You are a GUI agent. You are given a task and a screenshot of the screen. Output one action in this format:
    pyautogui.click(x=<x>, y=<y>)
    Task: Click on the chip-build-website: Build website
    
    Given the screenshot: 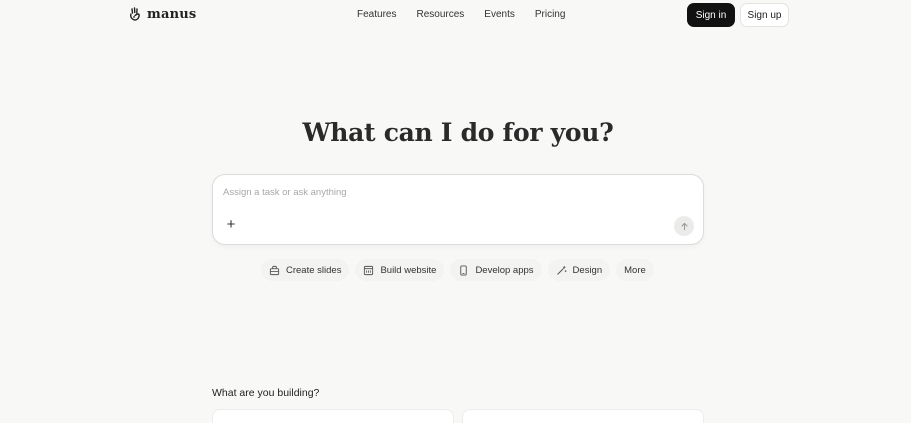 What is the action you would take?
    pyautogui.click(x=400, y=270)
    